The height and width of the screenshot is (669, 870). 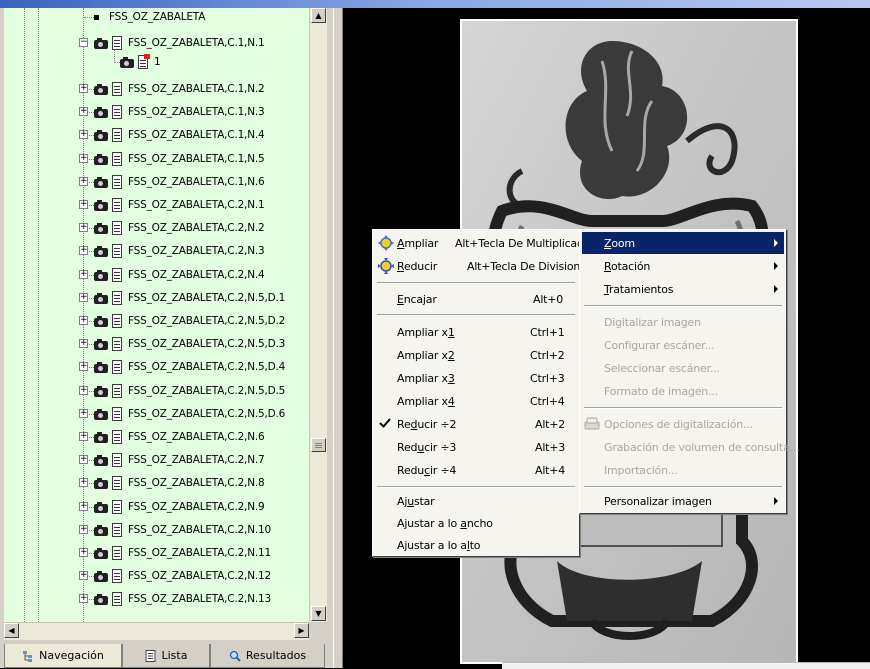 I want to click on tree-guide-line, so click(x=24, y=315).